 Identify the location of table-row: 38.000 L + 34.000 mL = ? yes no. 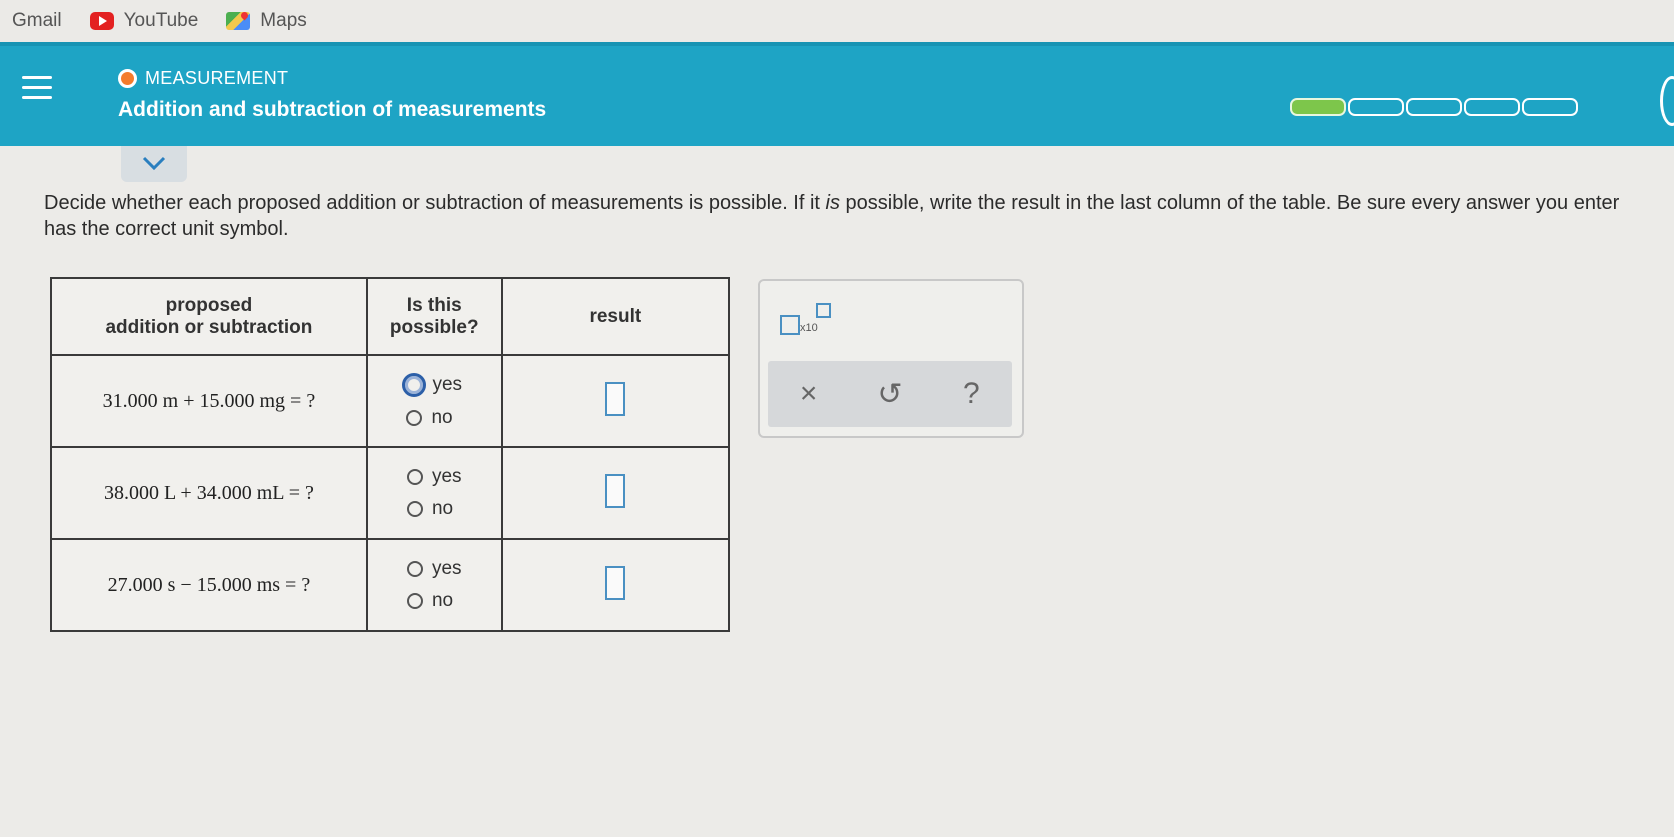
(390, 493).